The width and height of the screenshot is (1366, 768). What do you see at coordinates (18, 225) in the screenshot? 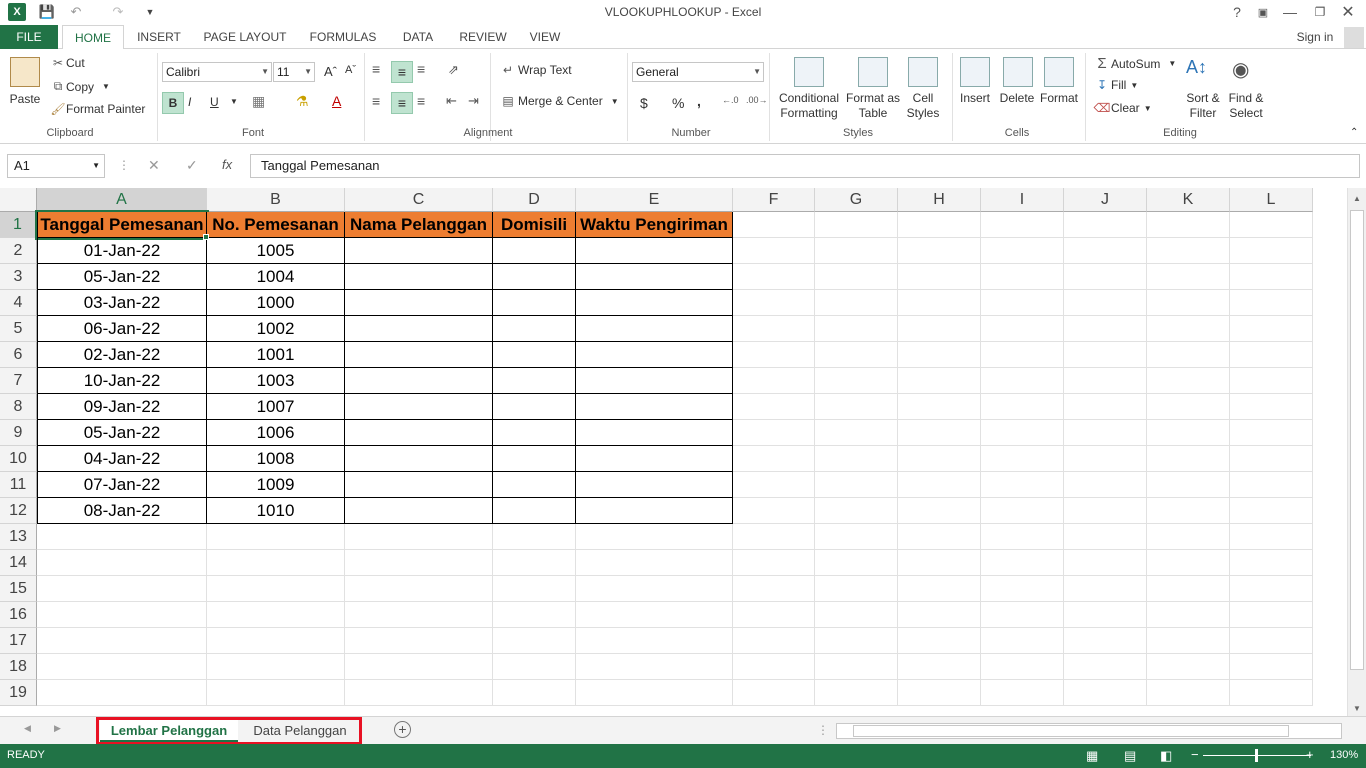
I see `row-header: 1` at bounding box center [18, 225].